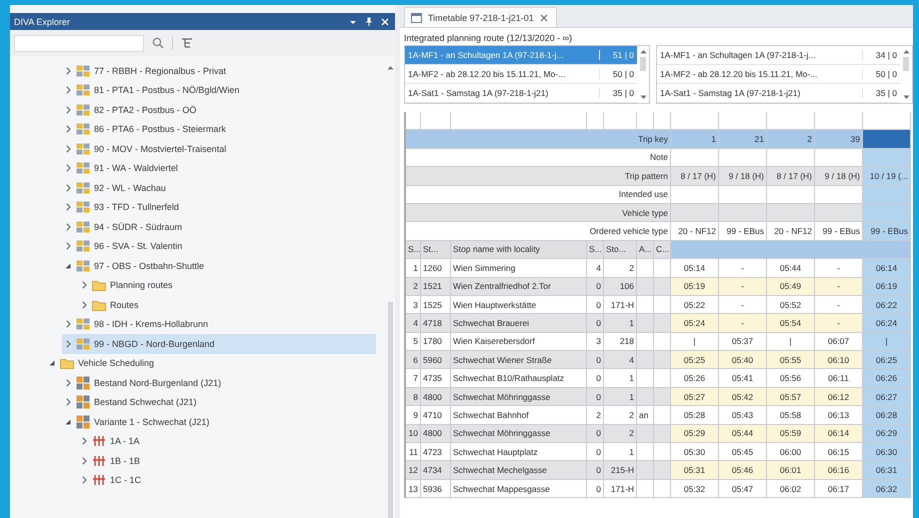  Describe the element at coordinates (219, 246) in the screenshot. I see `tree-item: 96 - SVA - St. Valentin` at that location.